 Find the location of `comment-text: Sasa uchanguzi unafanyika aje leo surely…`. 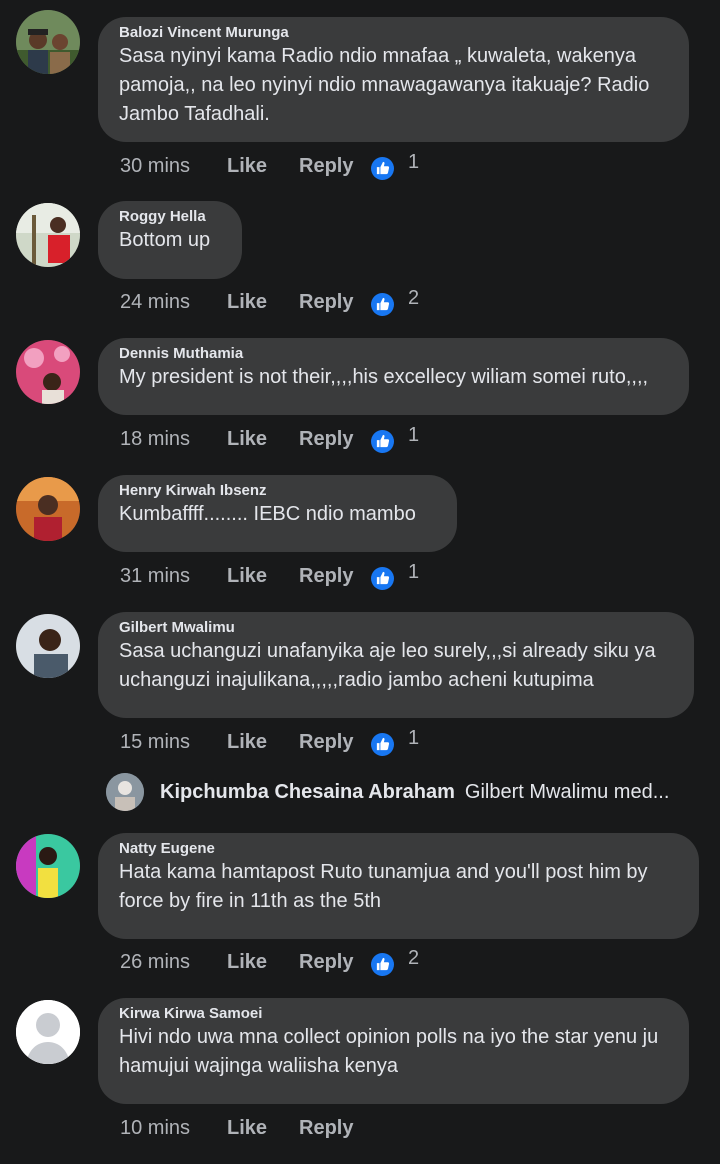

comment-text: Sasa uchanguzi unafanyika aje leo surely… is located at coordinates (387, 665).